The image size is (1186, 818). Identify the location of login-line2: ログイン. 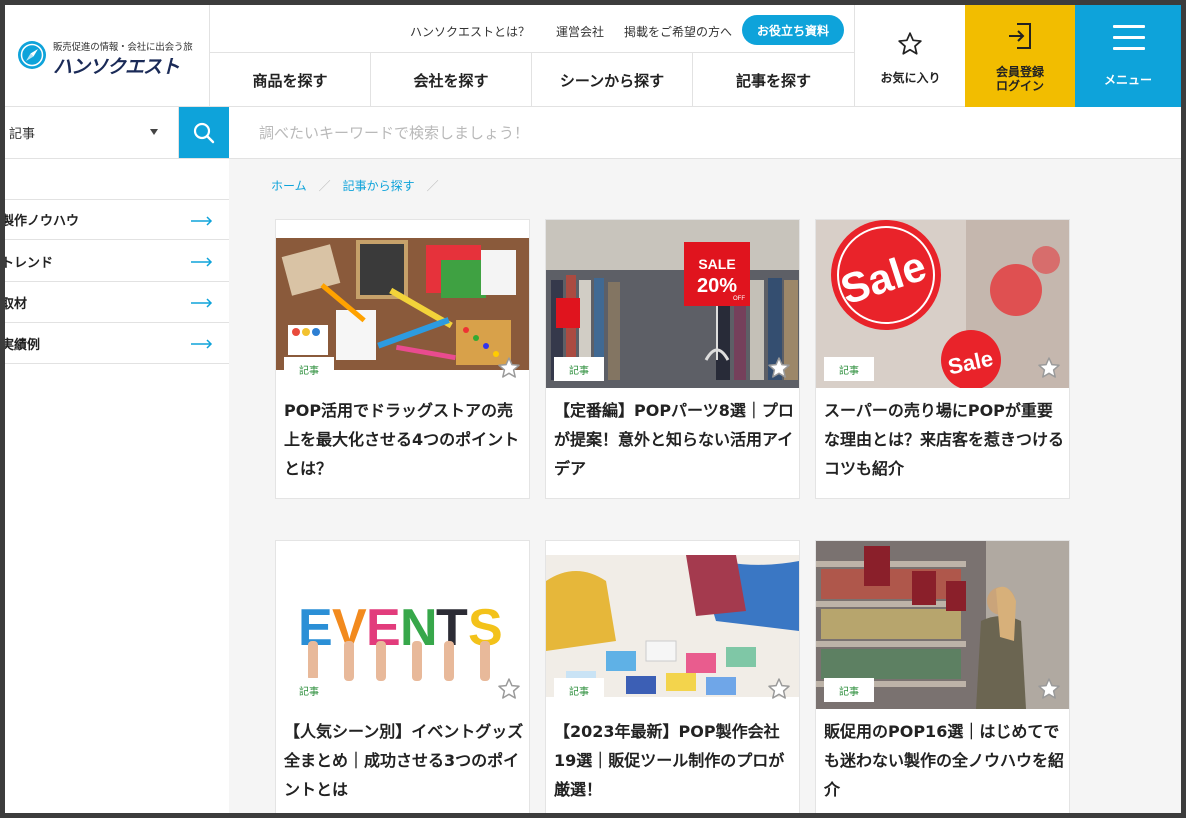
(1019, 86).